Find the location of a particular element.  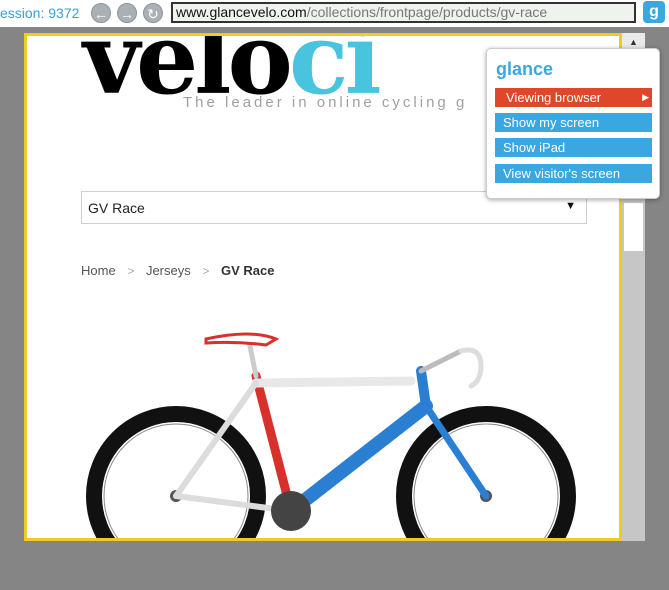

scroll-thumb is located at coordinates (633, 227).